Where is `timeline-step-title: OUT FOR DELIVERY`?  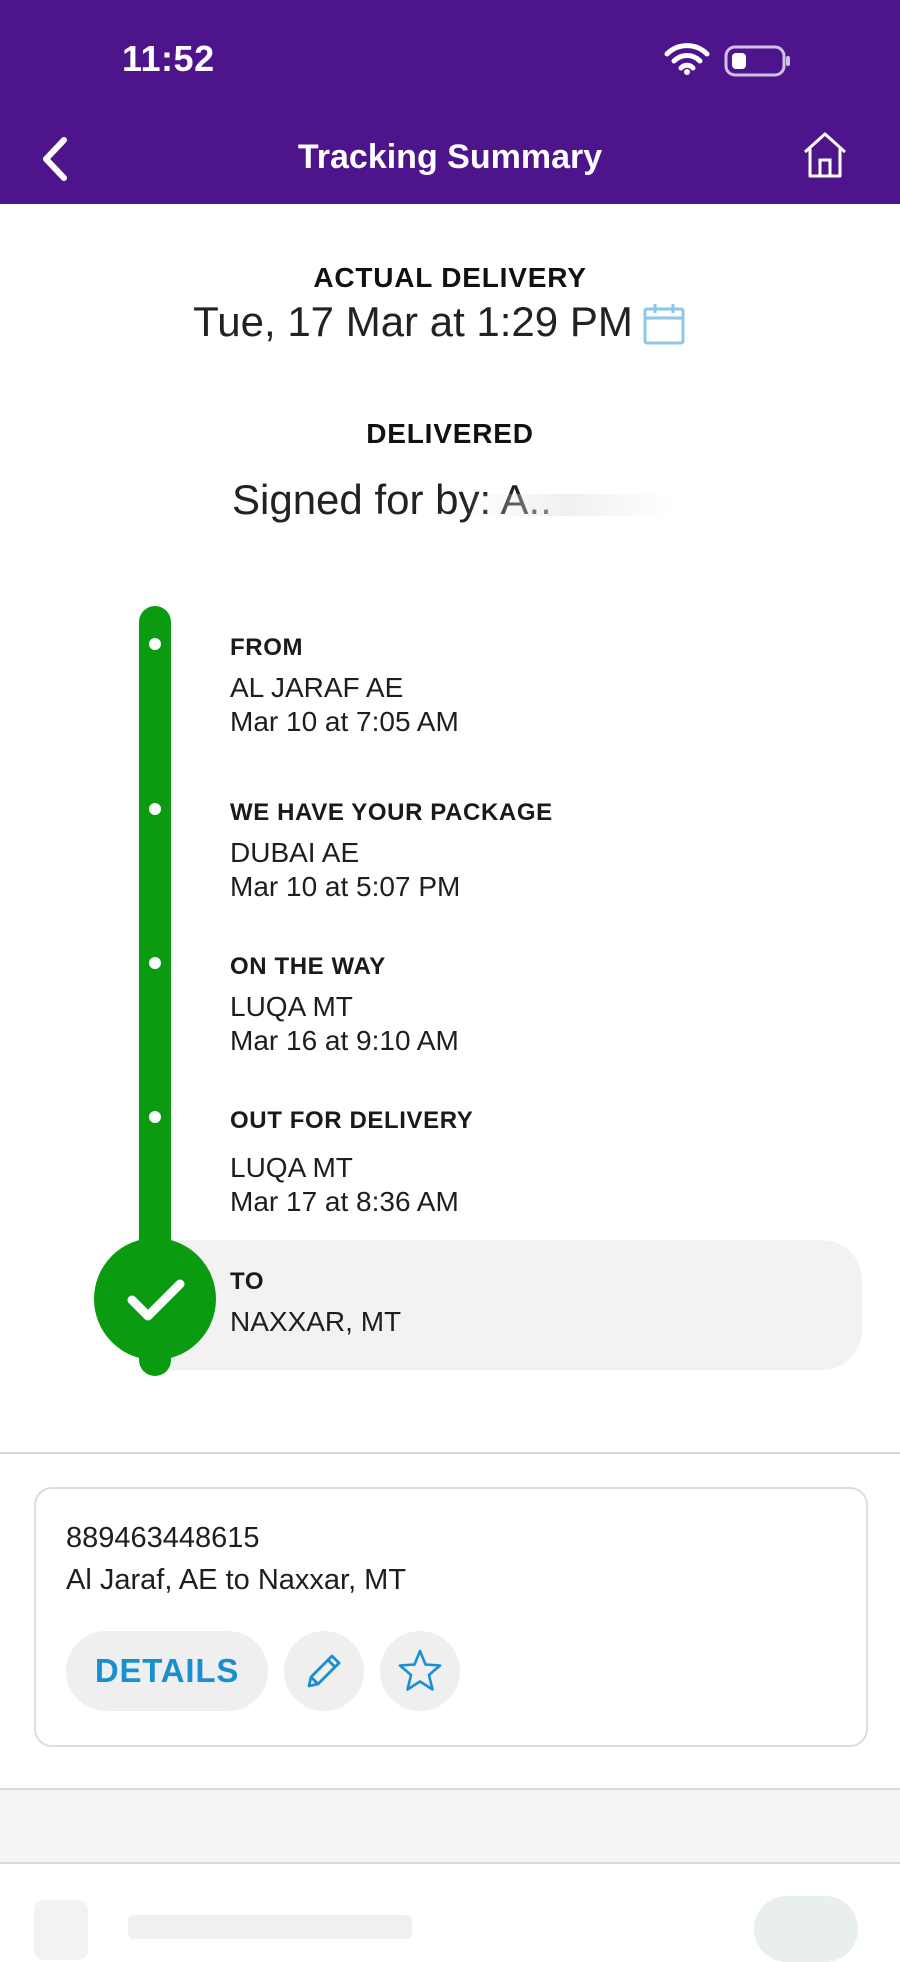
timeline-step-title: OUT FOR DELIVERY is located at coordinates (352, 1120).